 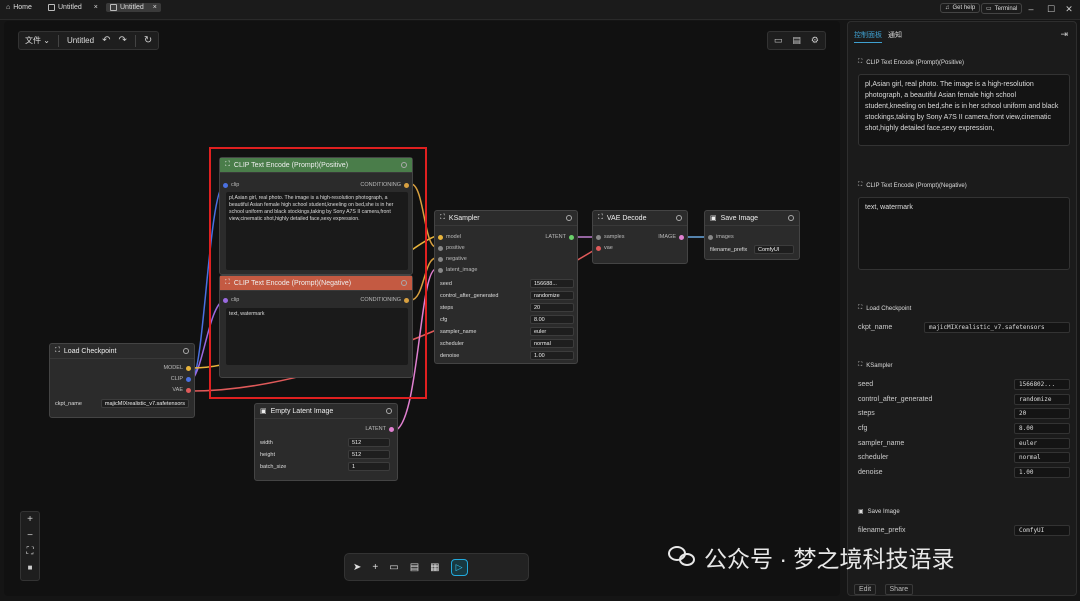 I want to click on output-slot-vae: VAE, so click(x=181, y=390).